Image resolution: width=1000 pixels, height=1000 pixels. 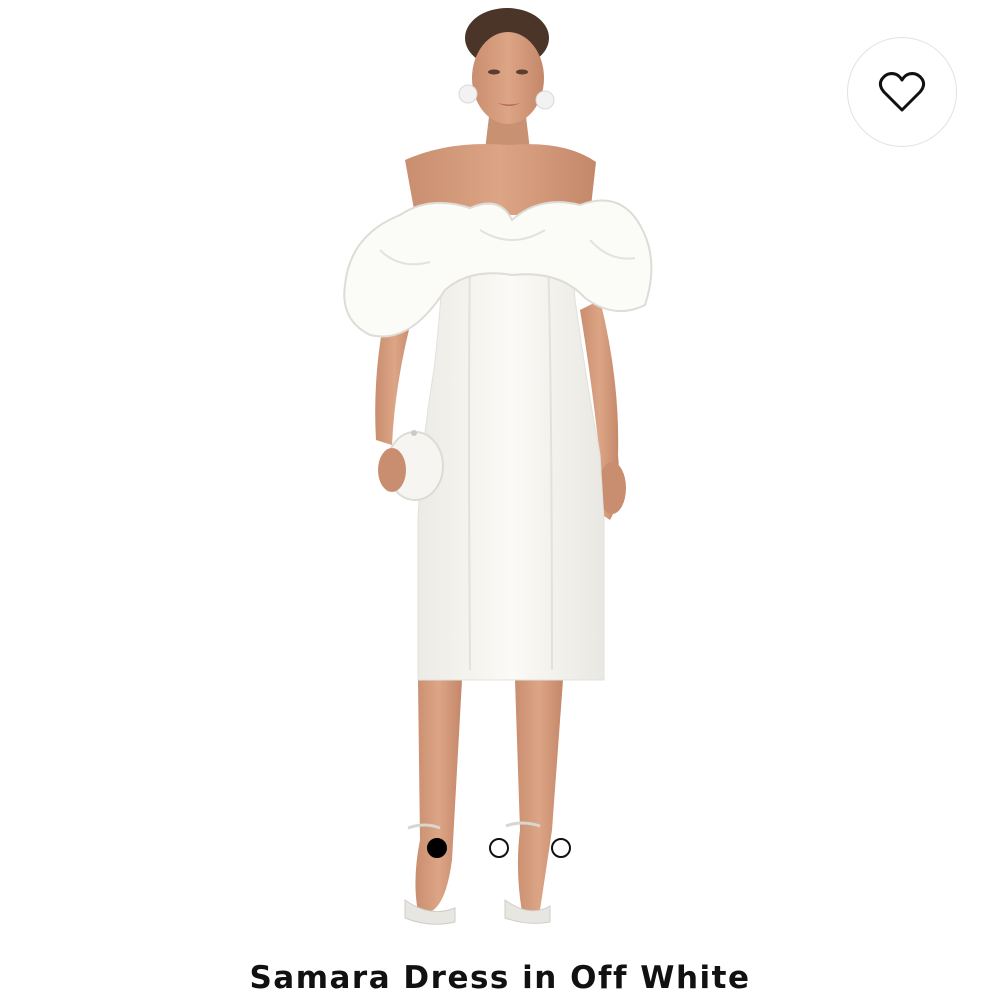 I want to click on wishlist-button, so click(x=902, y=92).